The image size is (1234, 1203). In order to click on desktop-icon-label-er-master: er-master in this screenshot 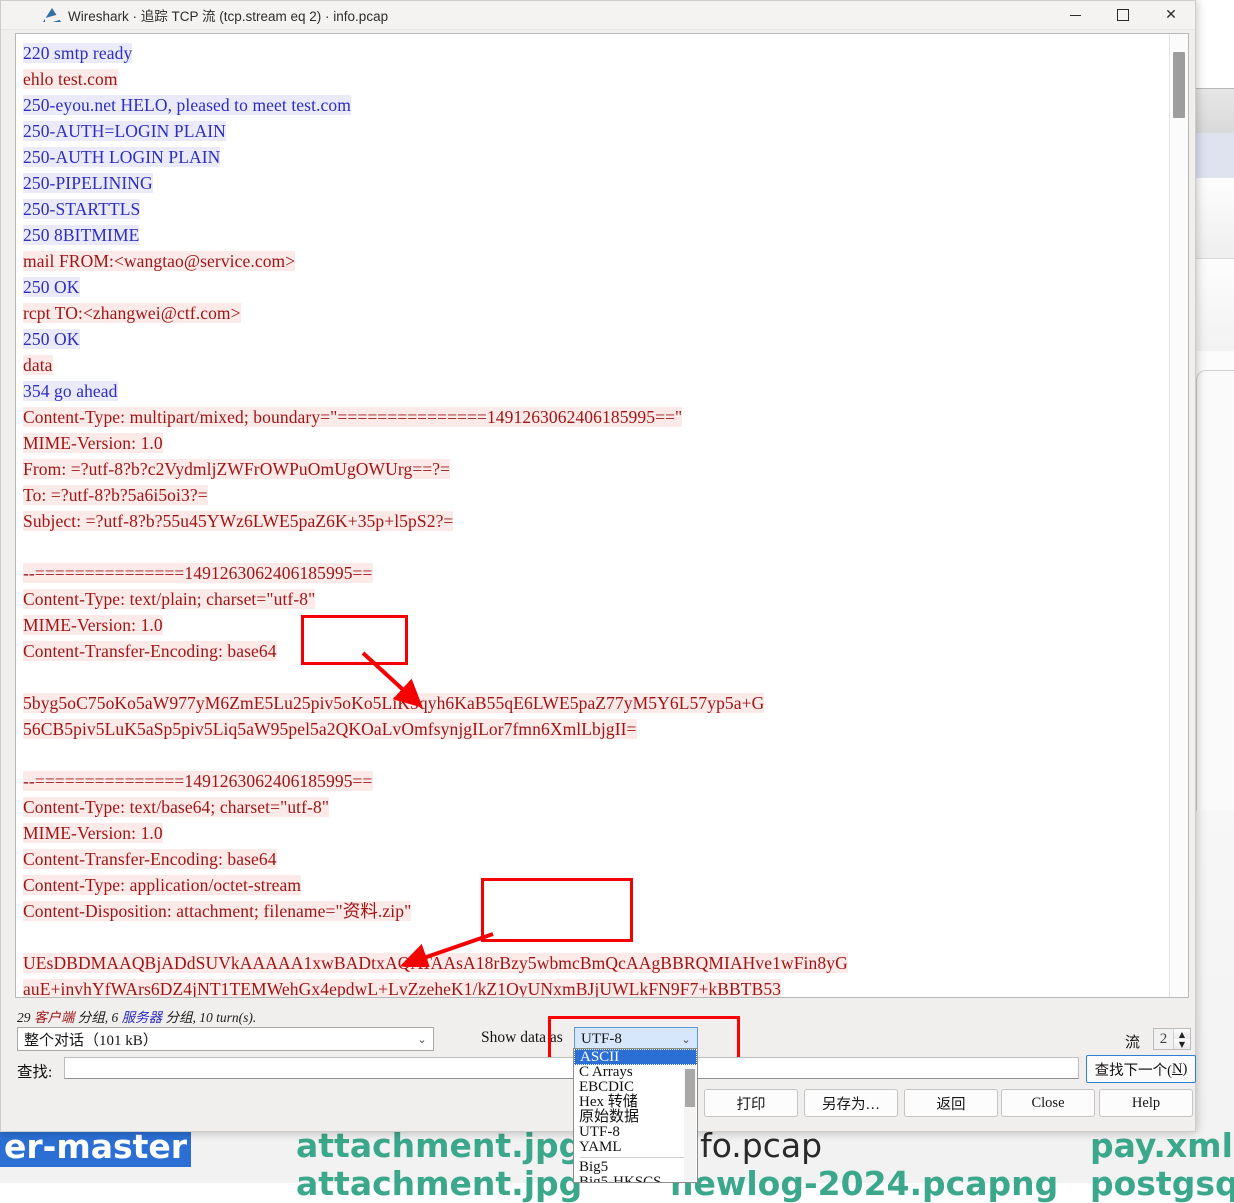, I will do `click(96, 1146)`.